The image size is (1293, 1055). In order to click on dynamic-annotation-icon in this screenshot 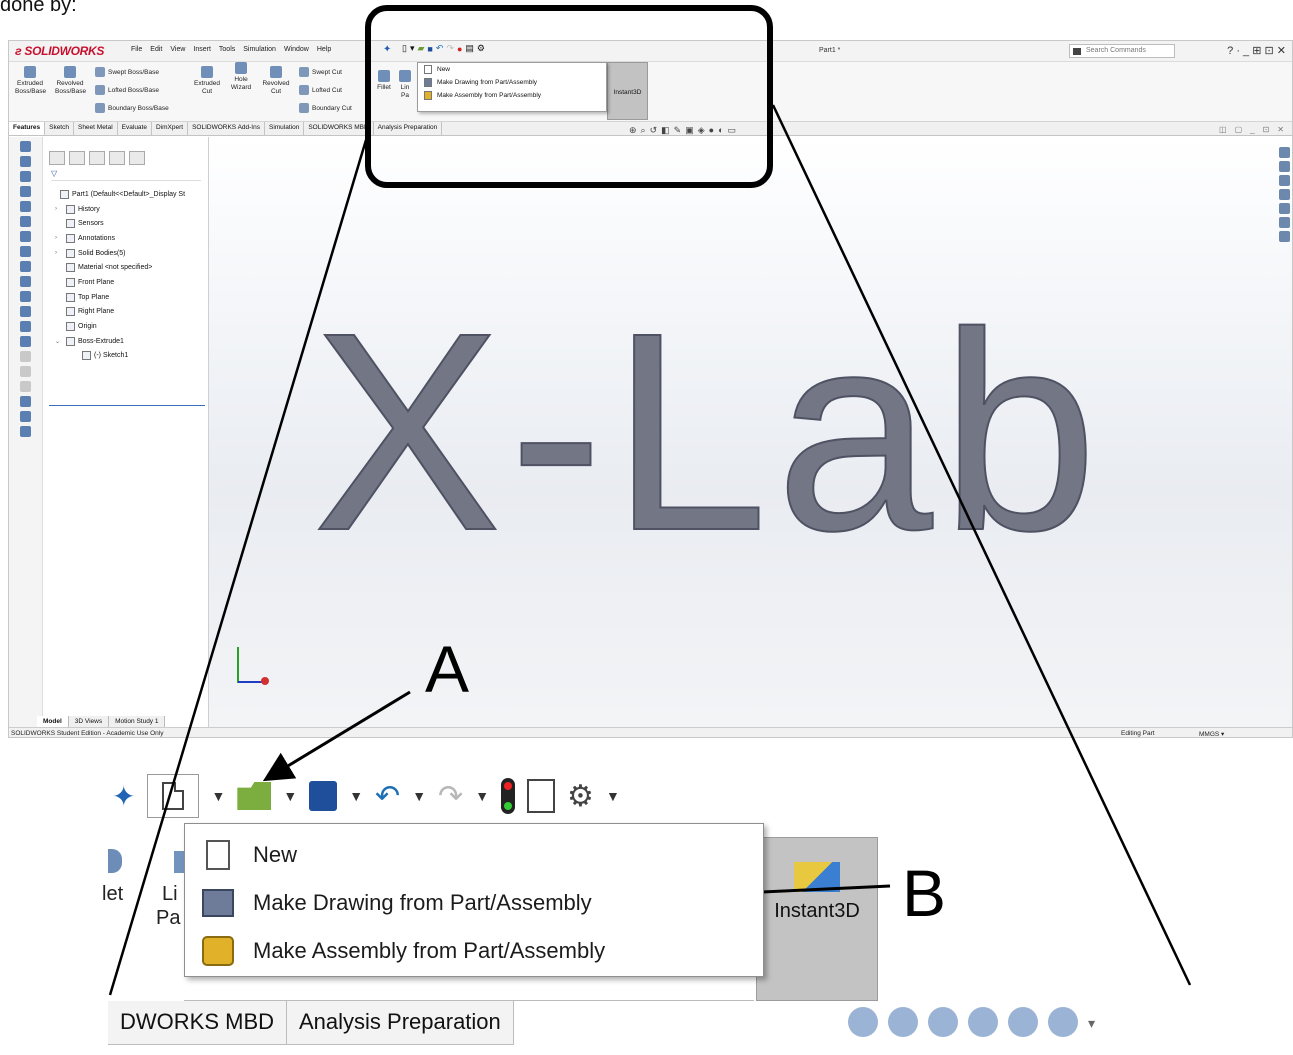, I will do `click(1023, 1022)`.